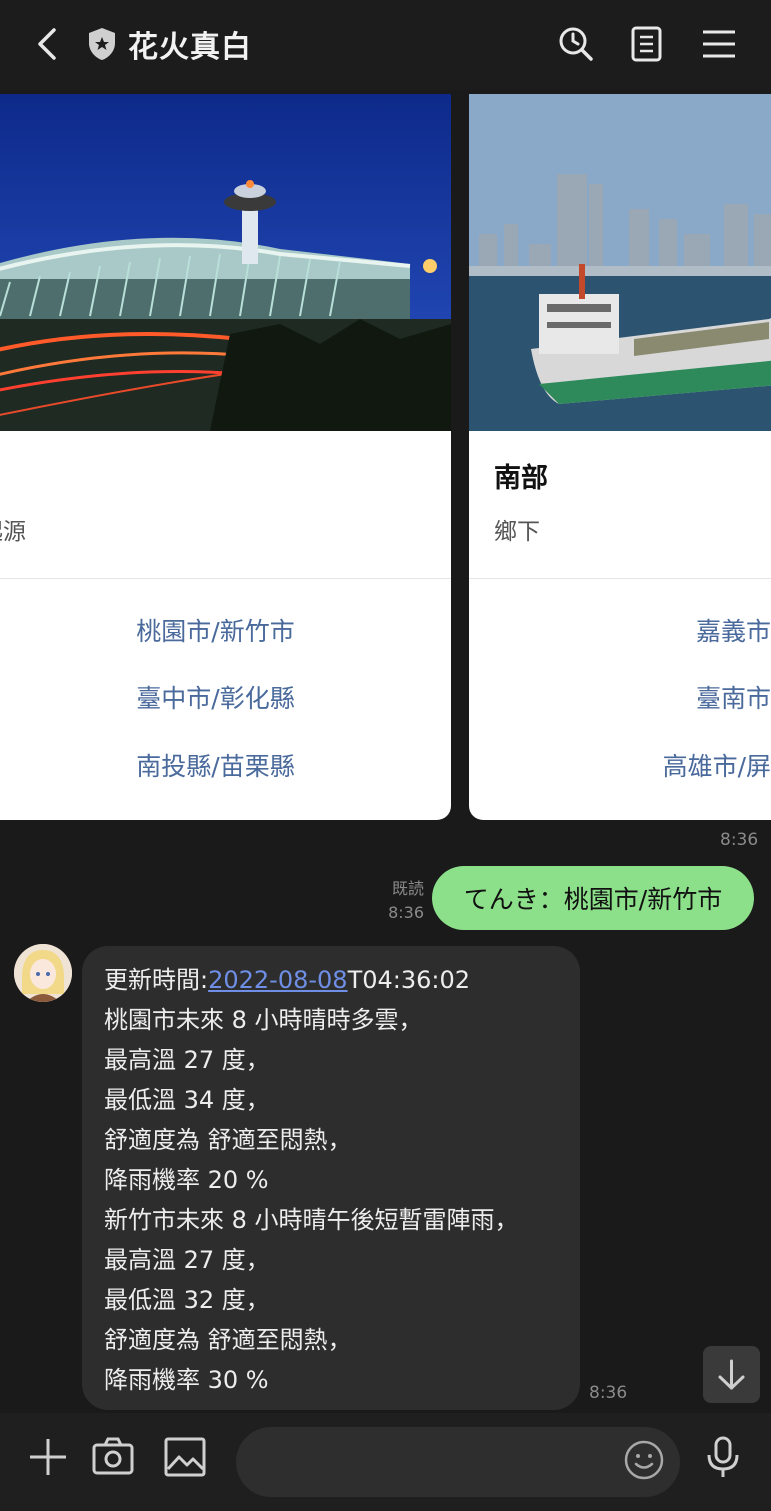  I want to click on search-history-icon, so click(576, 44).